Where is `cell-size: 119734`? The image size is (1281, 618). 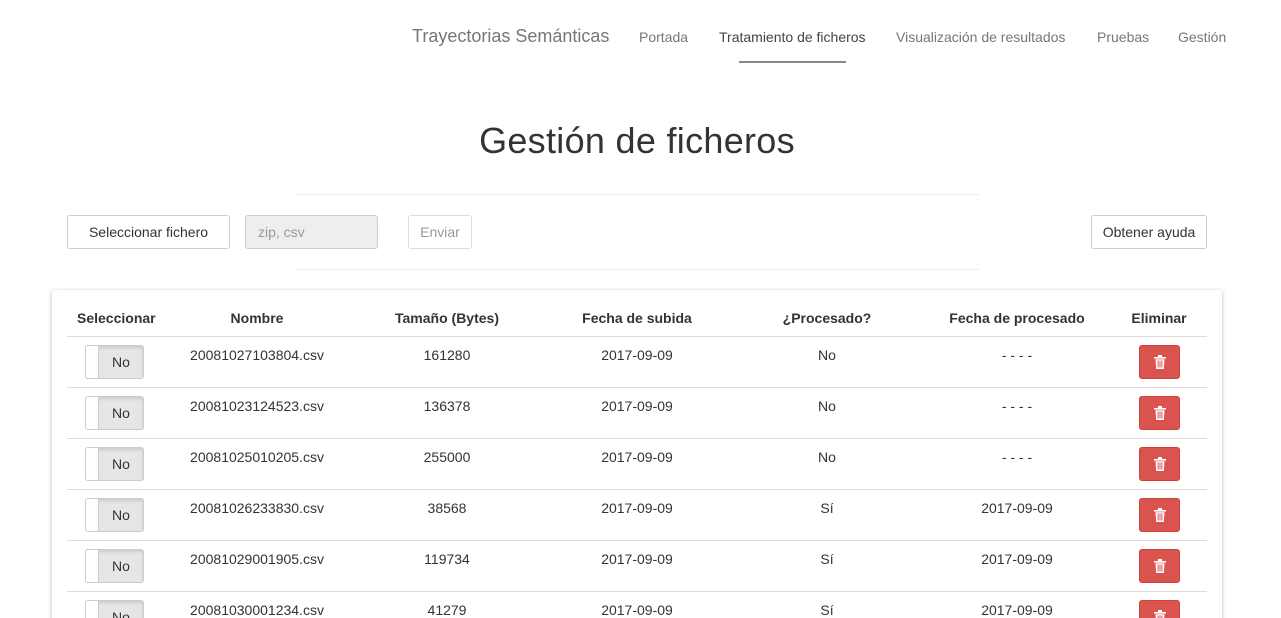 cell-size: 119734 is located at coordinates (447, 559).